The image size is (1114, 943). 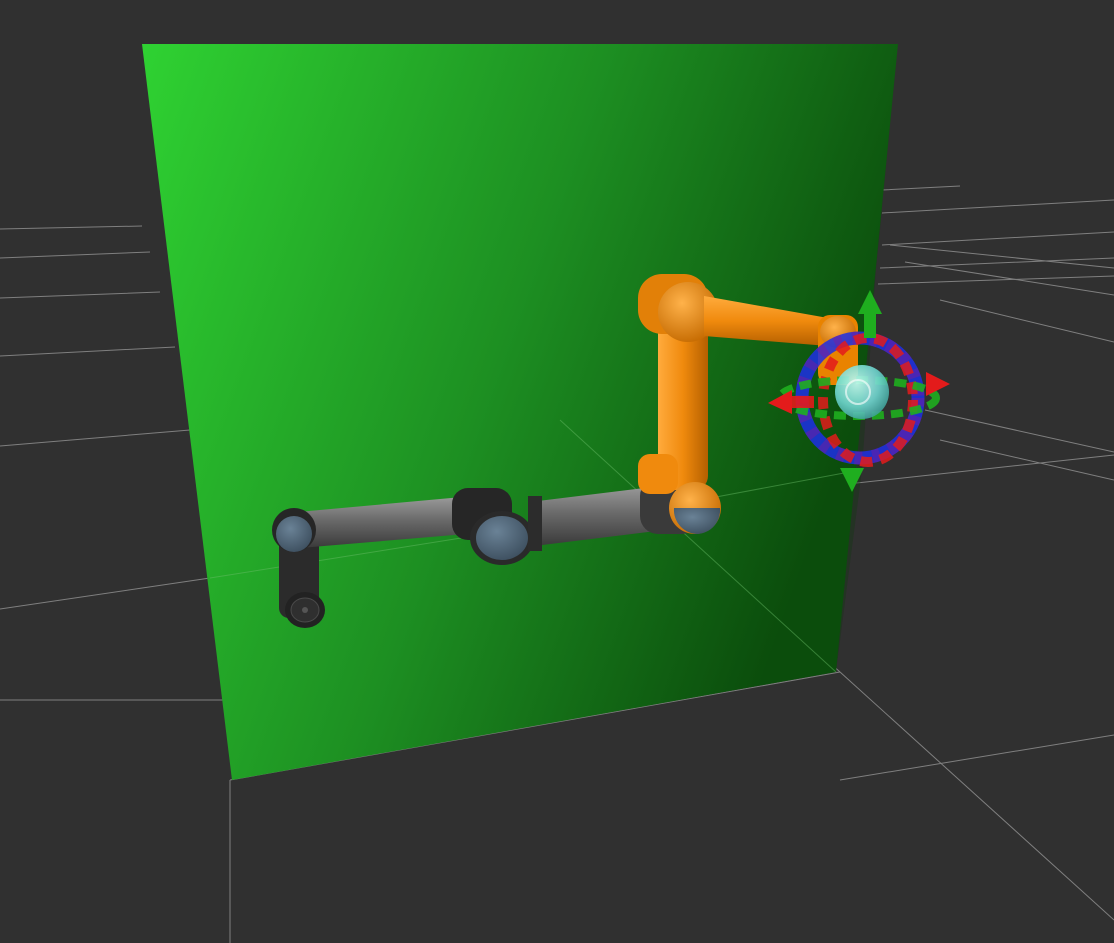 What do you see at coordinates (862, 392) in the screenshot?
I see `end-effector-sphere-icon` at bounding box center [862, 392].